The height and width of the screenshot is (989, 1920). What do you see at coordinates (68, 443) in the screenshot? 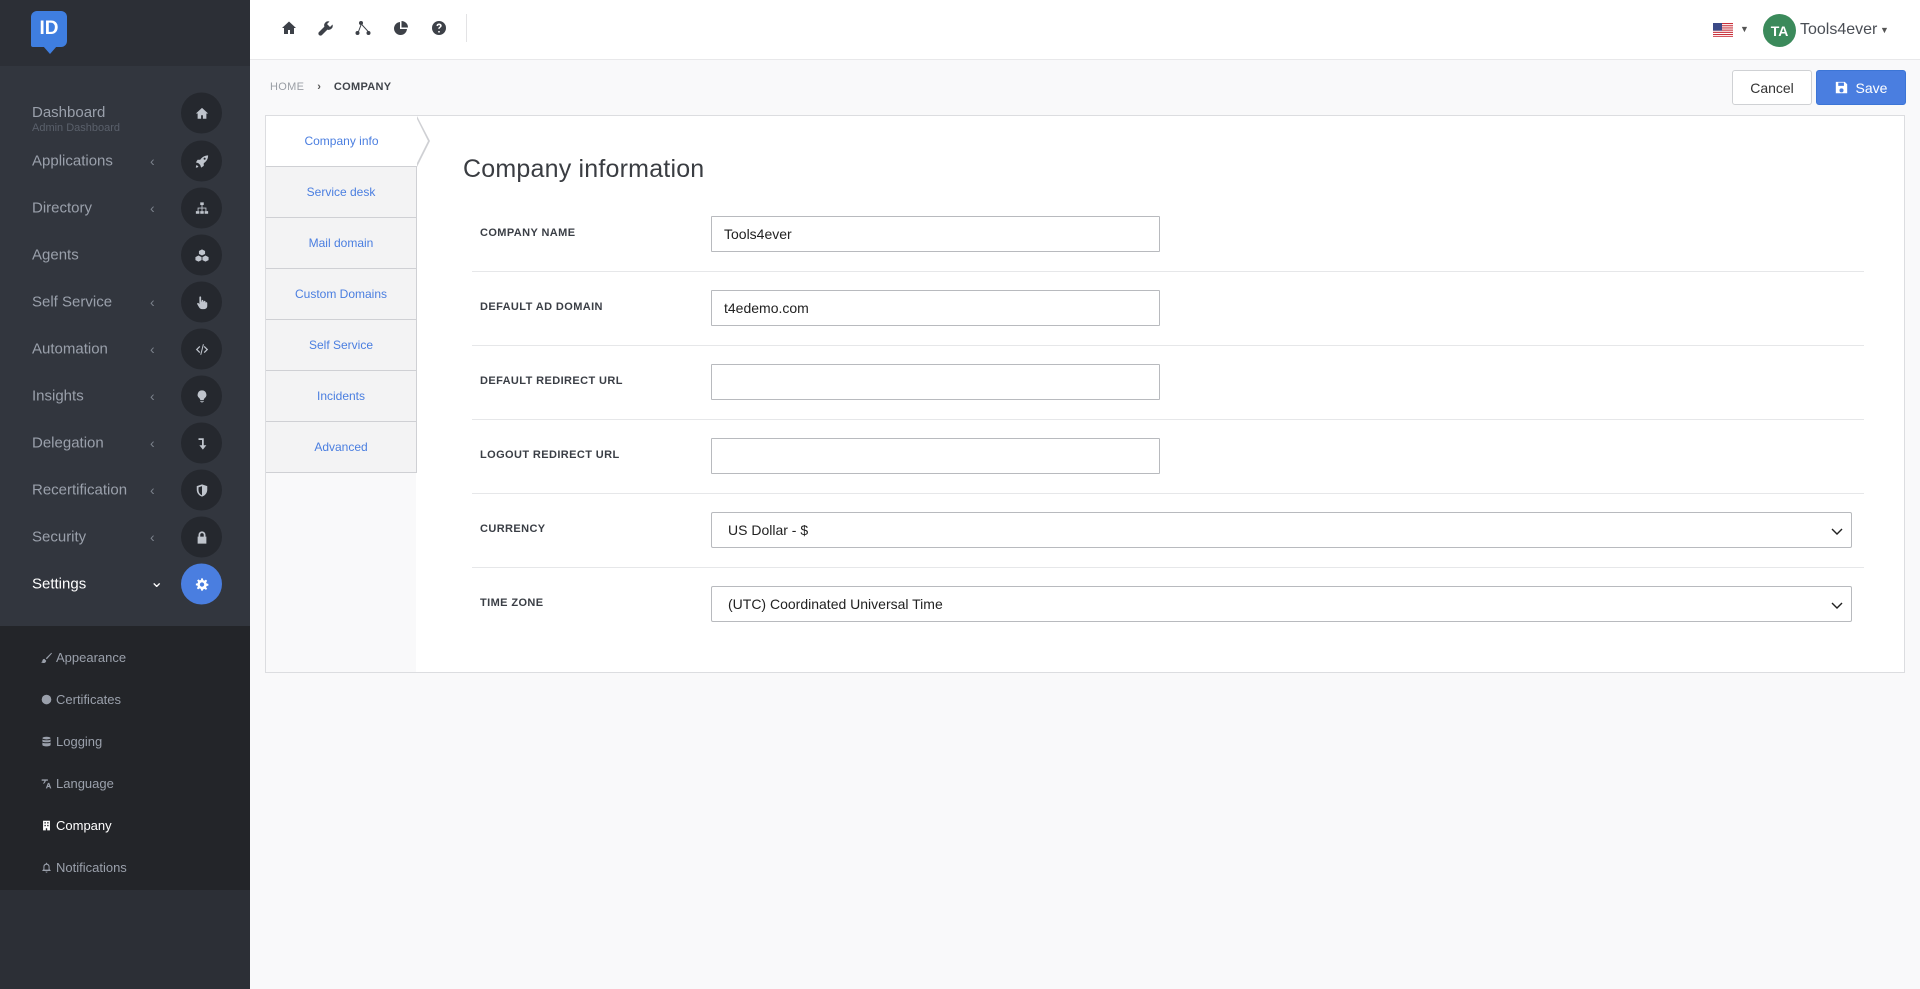
I see `sidebar-item-label: Delegation` at bounding box center [68, 443].